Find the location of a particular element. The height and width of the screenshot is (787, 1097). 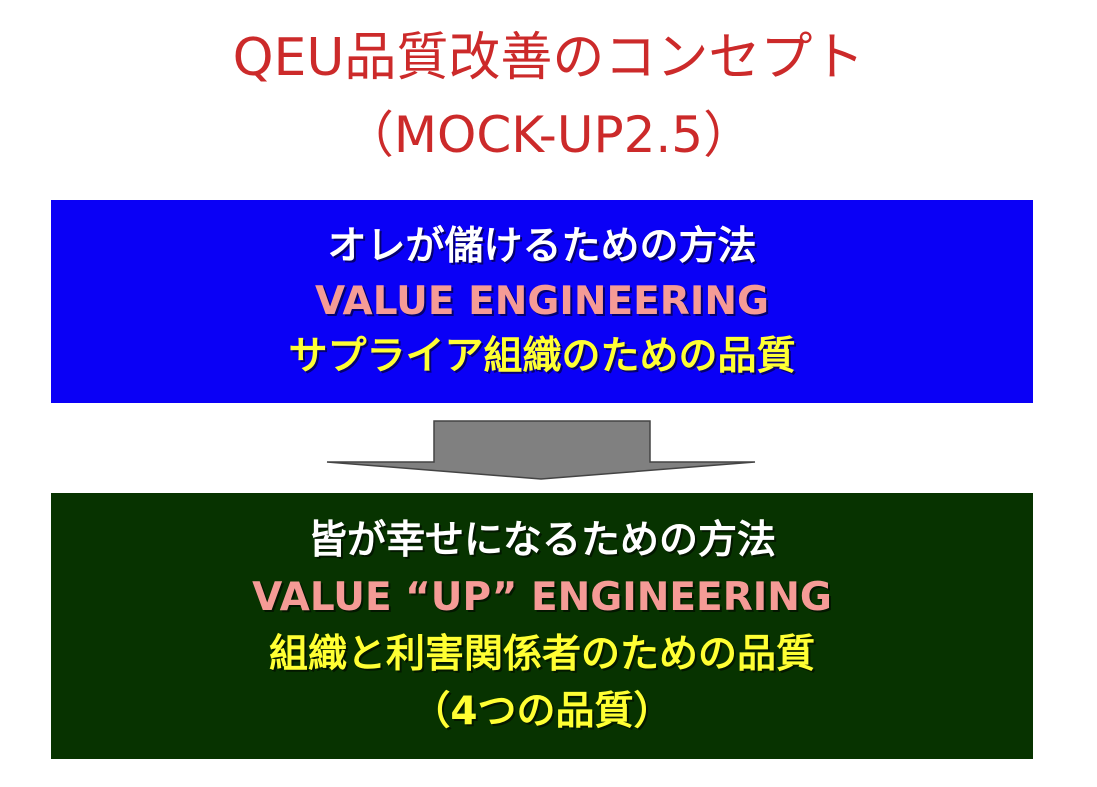

bottom-box-note: （4つの品質） is located at coordinates (542, 711).